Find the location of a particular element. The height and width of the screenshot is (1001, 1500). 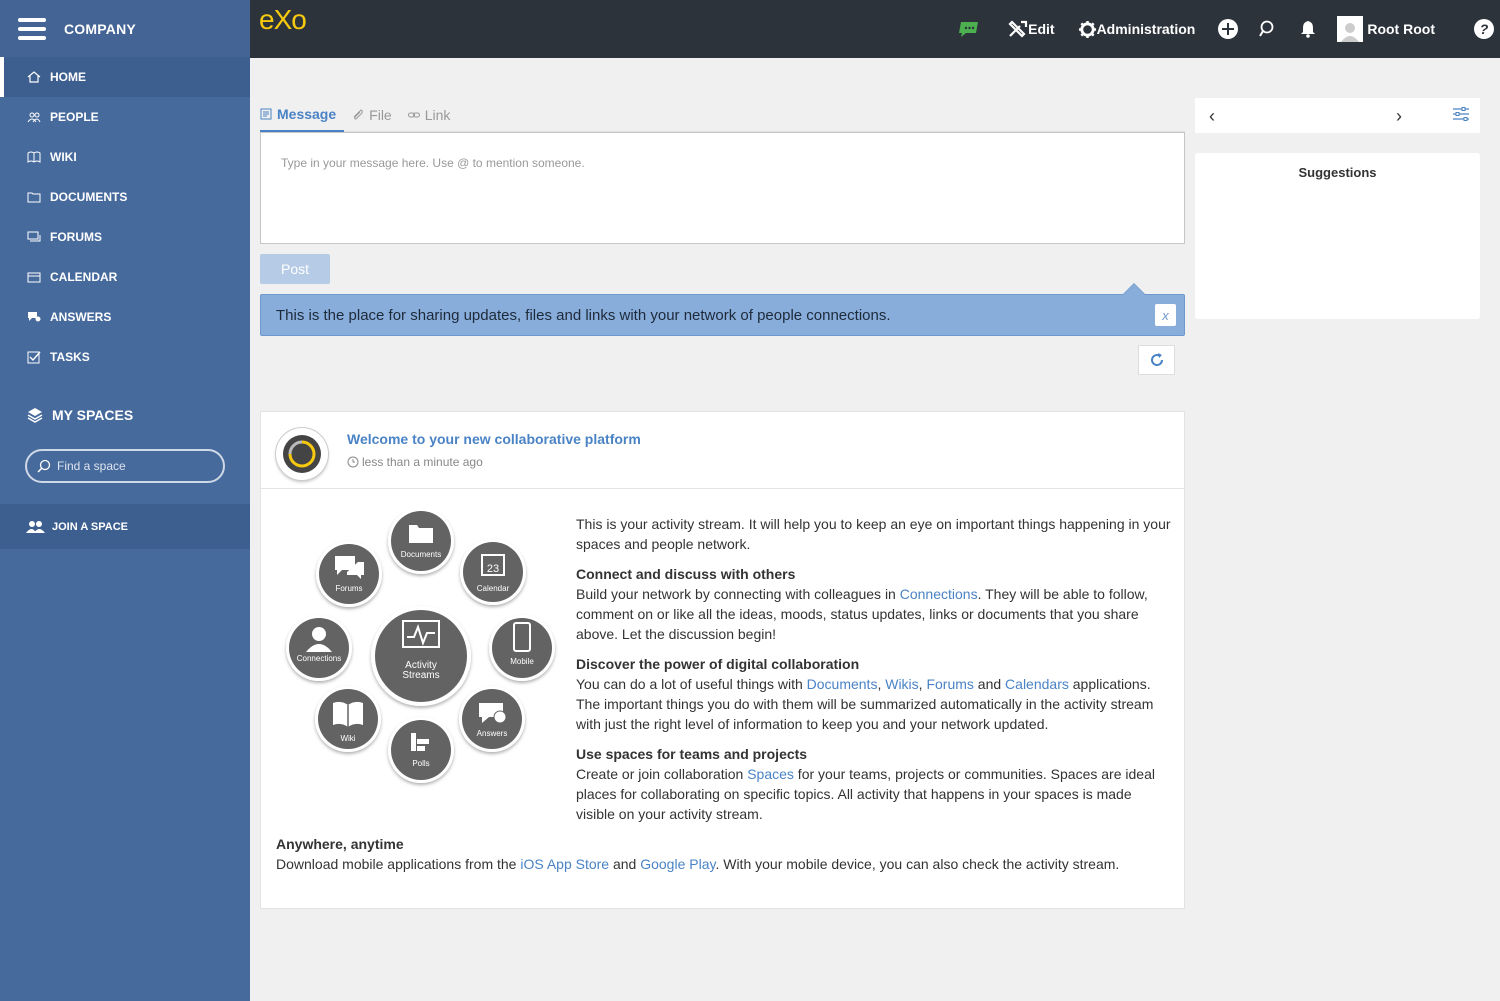

folder-icon is located at coordinates (34, 197).